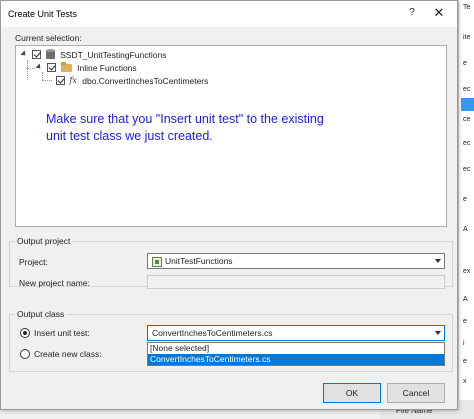 The image size is (474, 419). I want to click on function-icon: fx, so click(73, 81).